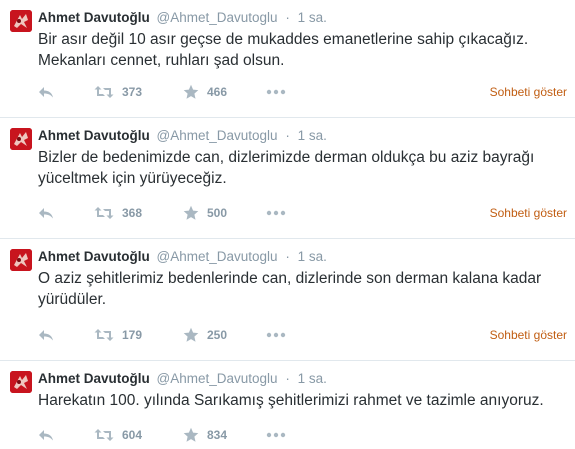 The image size is (575, 449). I want to click on favorite-button: 466, so click(205, 92).